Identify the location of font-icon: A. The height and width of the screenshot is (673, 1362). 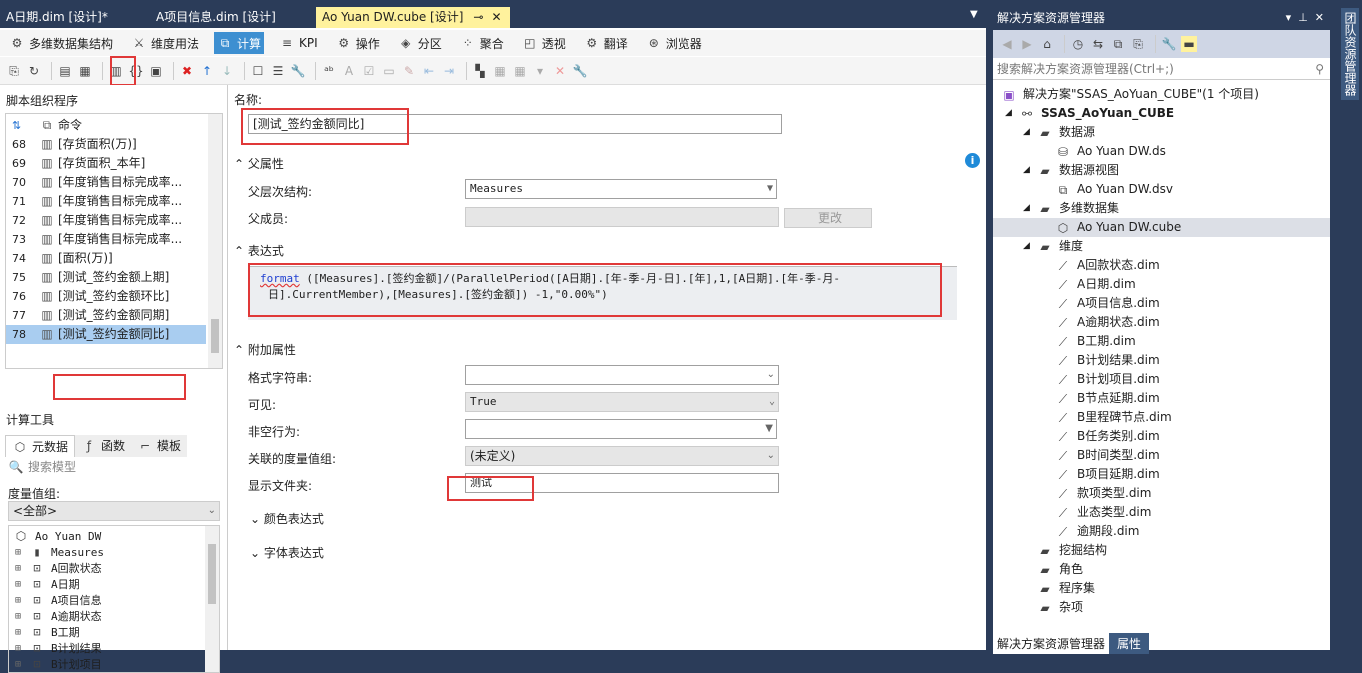
(349, 71).